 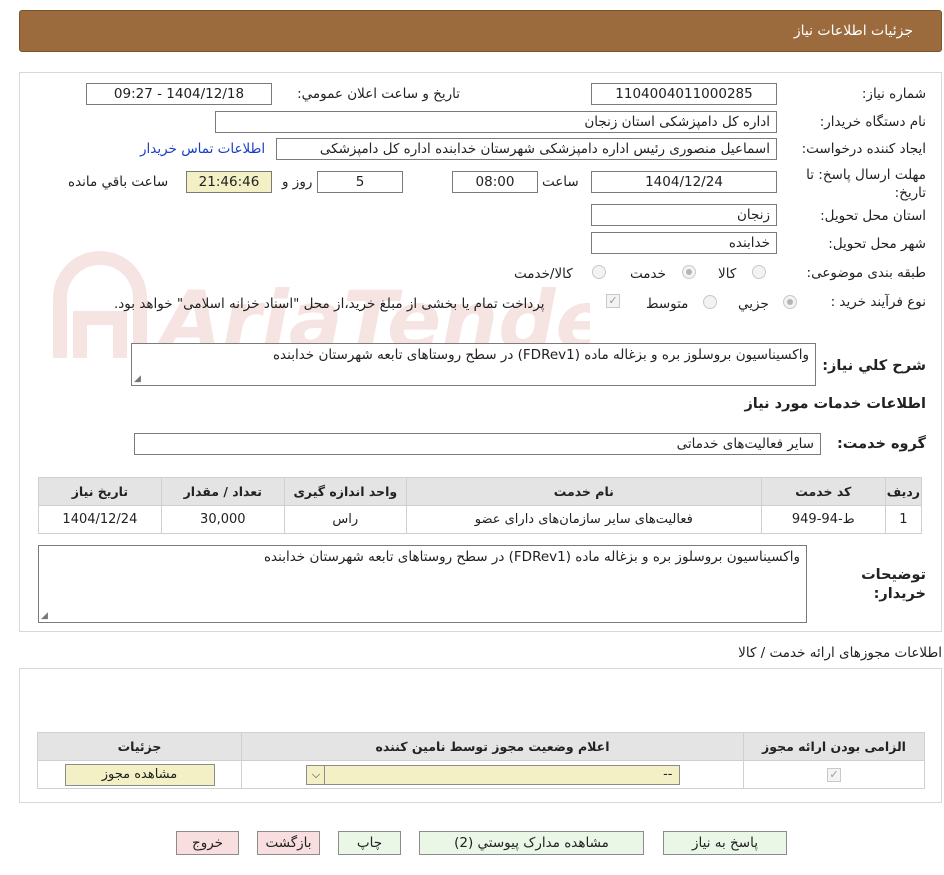 What do you see at coordinates (840, 653) in the screenshot?
I see `permits-heading: اطلاعات مجوزهای ارائه خدمت / کالا` at bounding box center [840, 653].